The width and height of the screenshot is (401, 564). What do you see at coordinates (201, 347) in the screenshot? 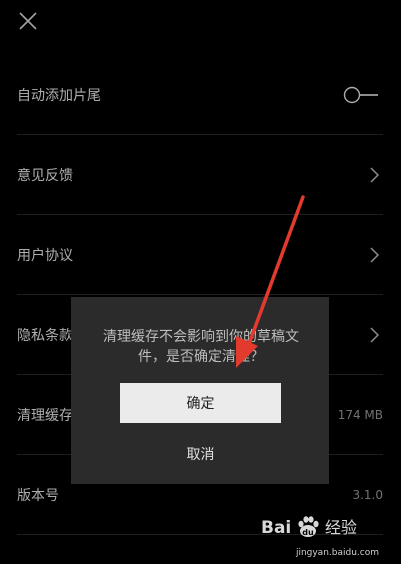
I see `dialog-message: 清理缓存不会影响到你的草稿文件，是否确定清理？` at bounding box center [201, 347].